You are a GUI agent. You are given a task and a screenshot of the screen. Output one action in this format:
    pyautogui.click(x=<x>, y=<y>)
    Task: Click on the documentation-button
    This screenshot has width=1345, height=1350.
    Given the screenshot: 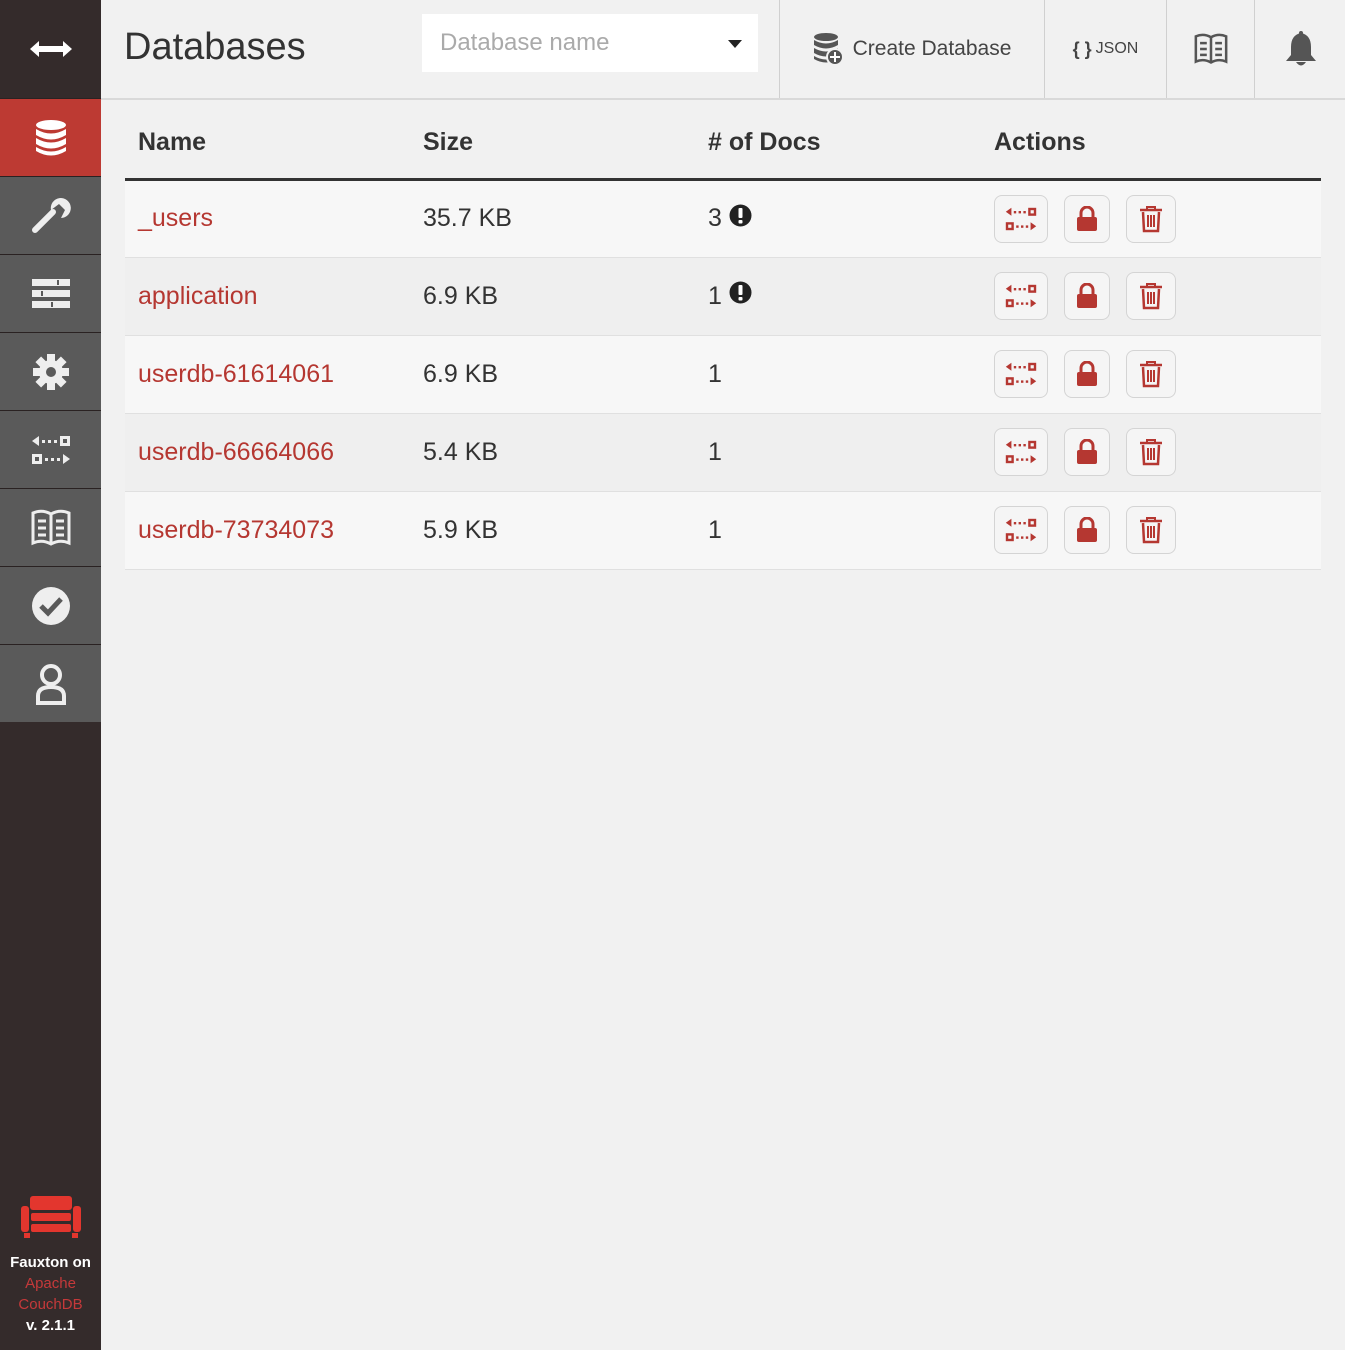 What is the action you would take?
    pyautogui.click(x=1210, y=49)
    